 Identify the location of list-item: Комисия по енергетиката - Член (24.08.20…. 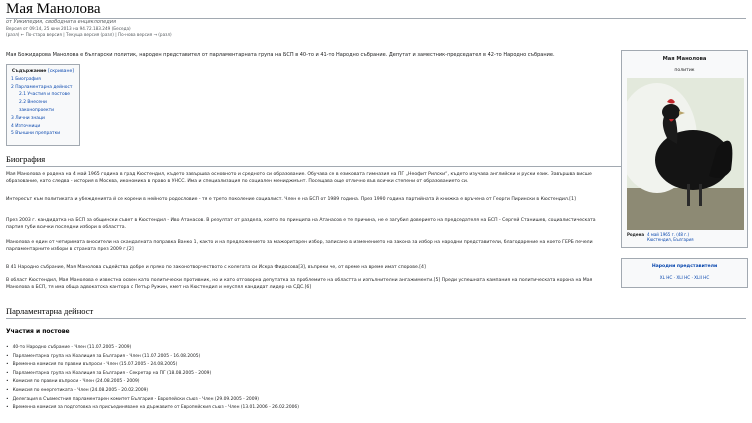
(310, 391).